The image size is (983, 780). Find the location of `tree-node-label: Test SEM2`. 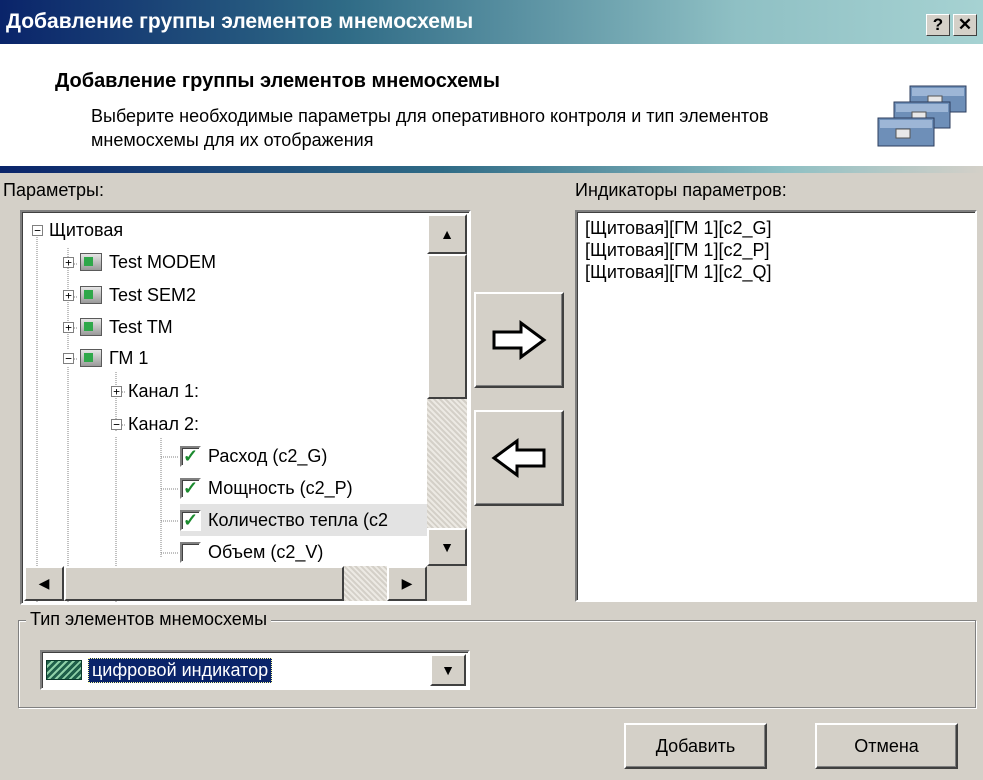

tree-node-label: Test SEM2 is located at coordinates (153, 294).